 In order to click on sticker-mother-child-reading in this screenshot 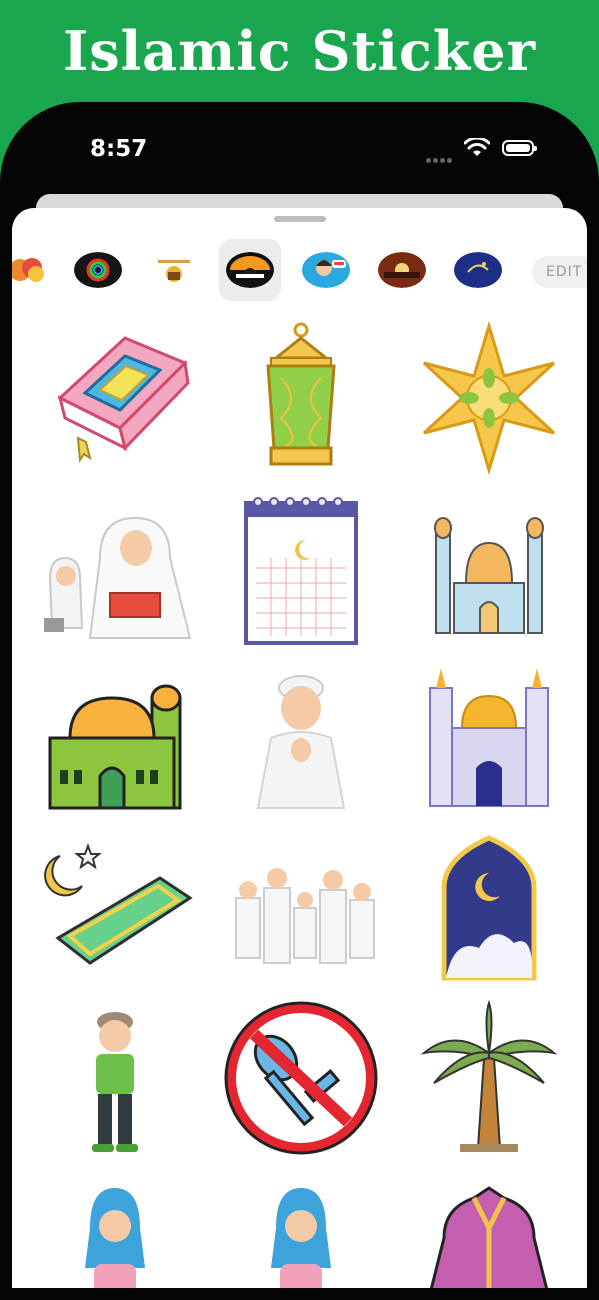, I will do `click(115, 568)`.